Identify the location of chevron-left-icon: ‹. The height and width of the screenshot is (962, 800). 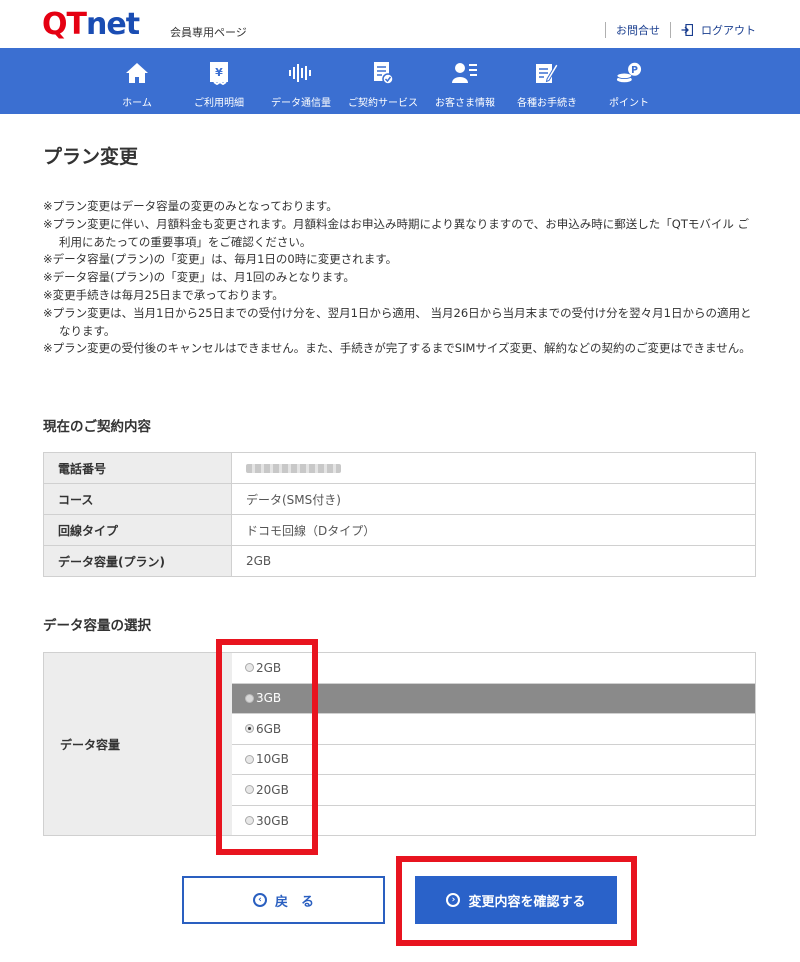
(259, 900).